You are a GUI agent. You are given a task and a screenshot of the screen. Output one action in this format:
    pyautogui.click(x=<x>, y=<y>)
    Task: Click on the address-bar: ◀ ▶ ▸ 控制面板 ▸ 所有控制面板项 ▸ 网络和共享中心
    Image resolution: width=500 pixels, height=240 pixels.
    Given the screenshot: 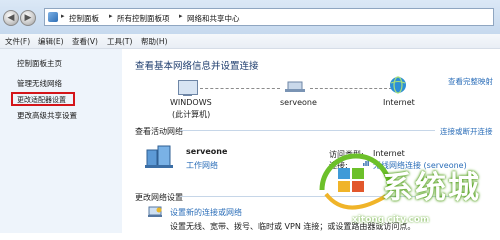 What is the action you would take?
    pyautogui.click(x=250, y=17)
    